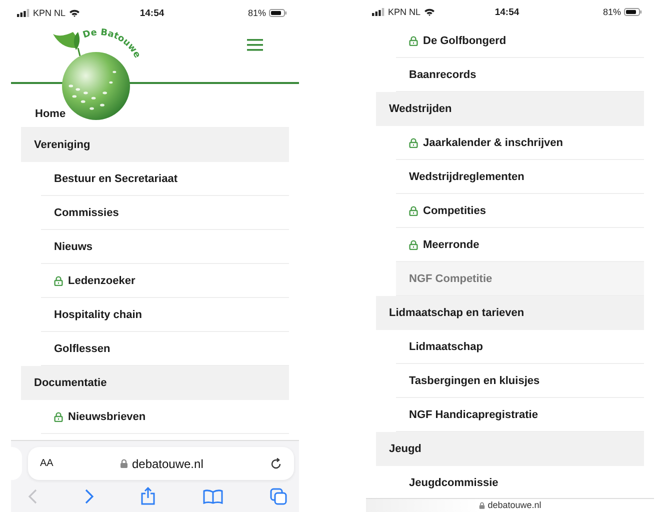  I want to click on menu-section: Documentatie, so click(155, 383).